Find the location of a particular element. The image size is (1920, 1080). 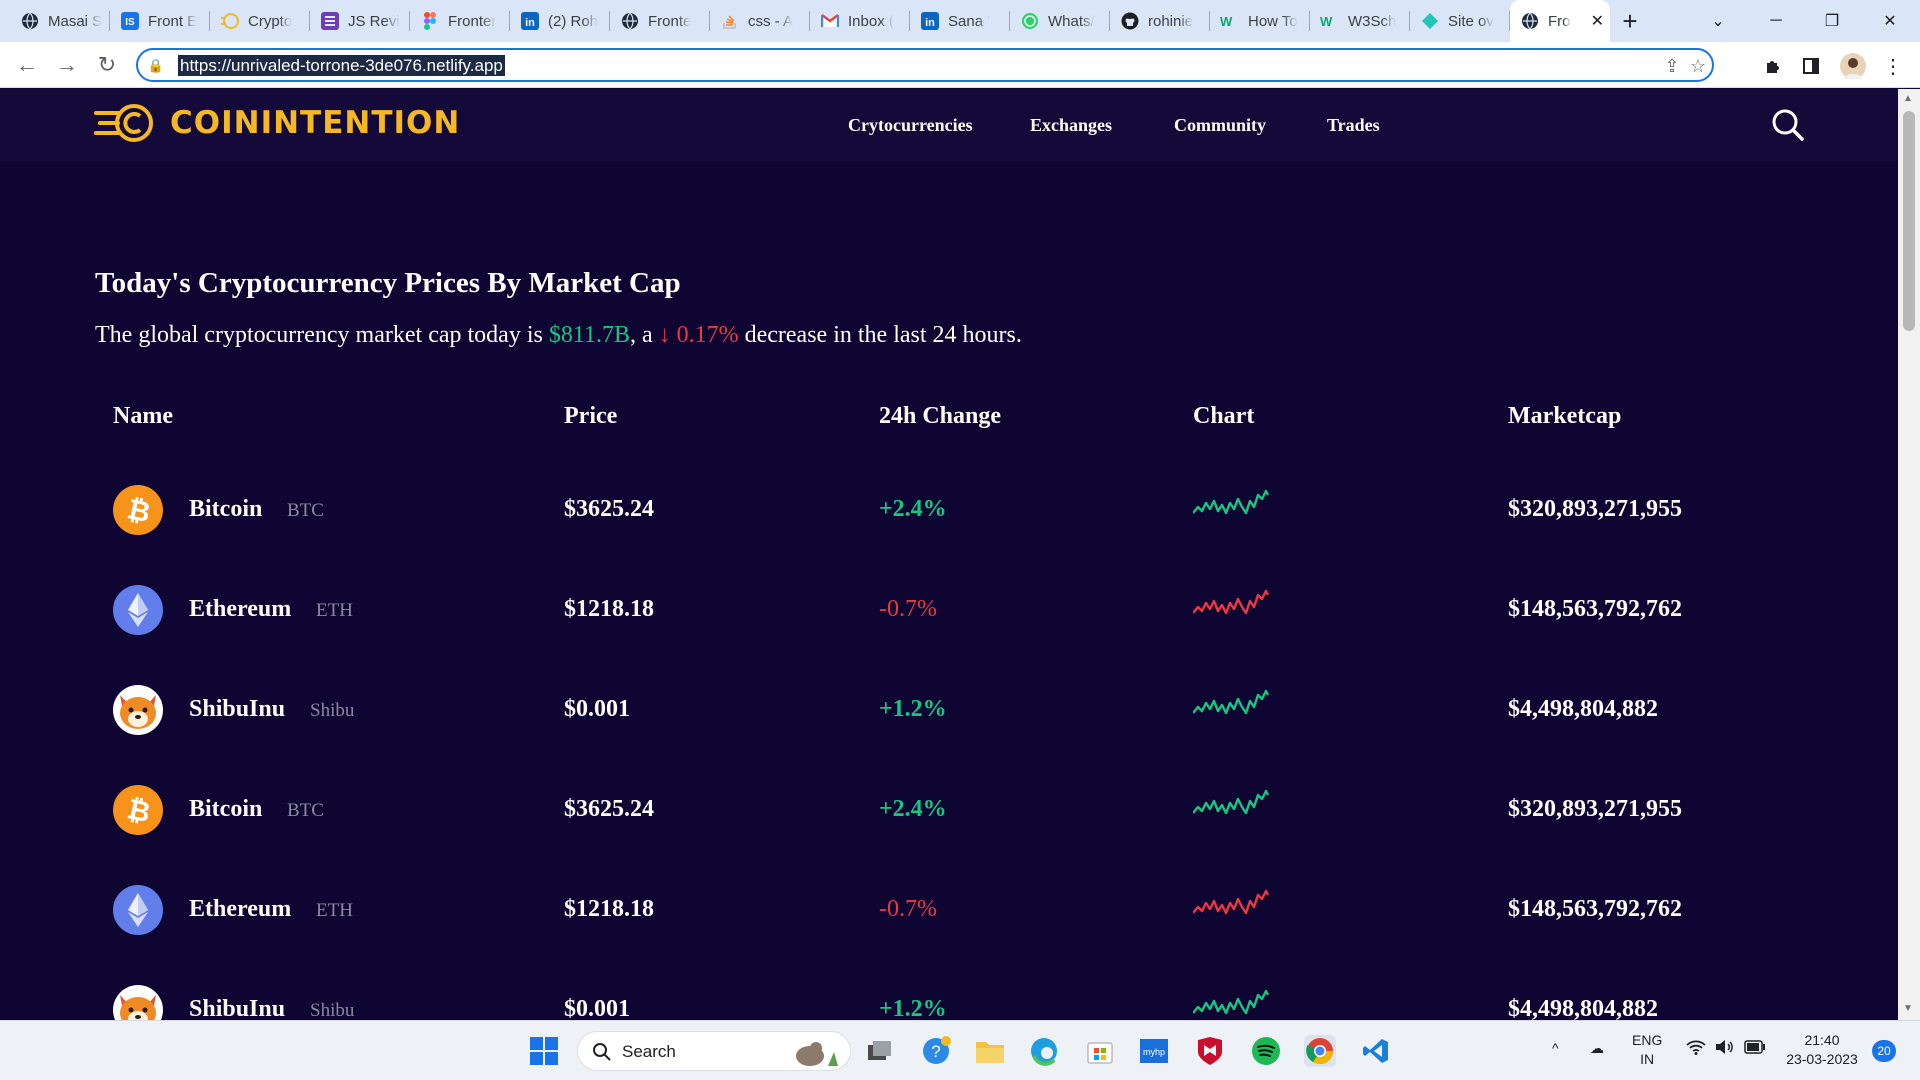

browser-tab: Fronter is located at coordinates (460, 21).